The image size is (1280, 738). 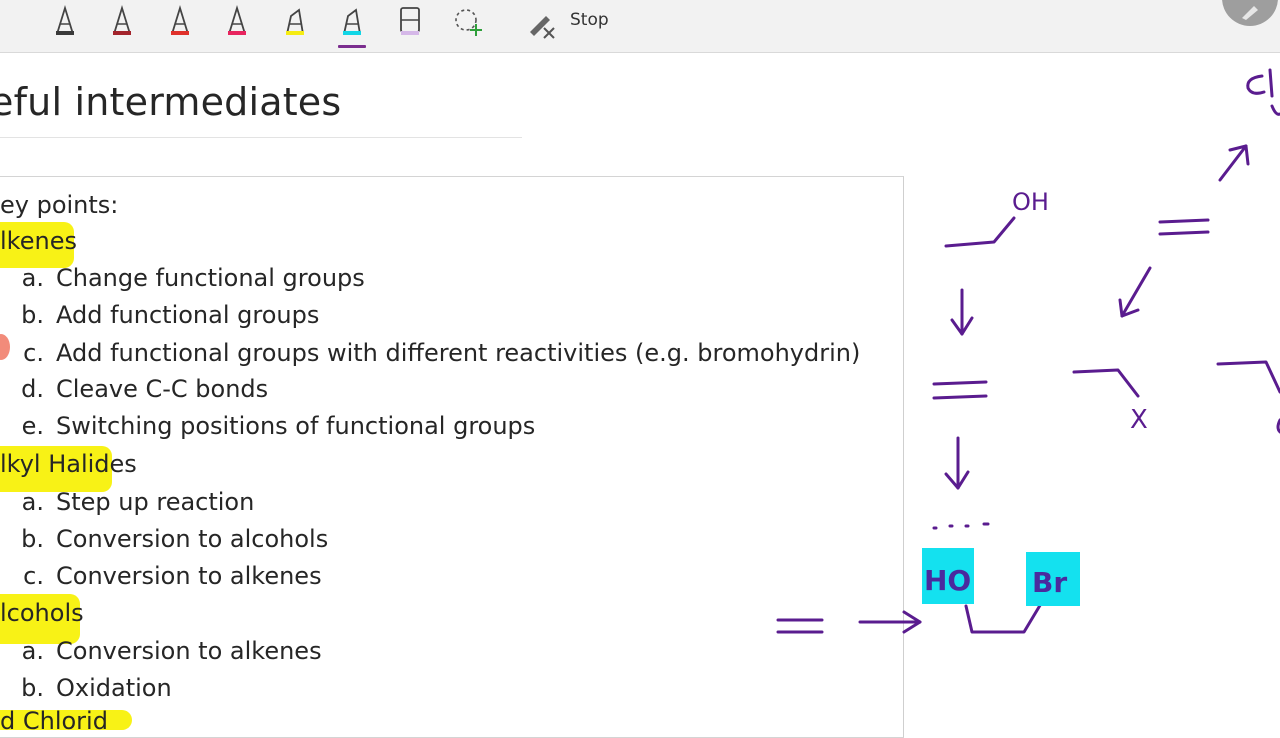 What do you see at coordinates (1139, 420) in the screenshot?
I see `ink-label-x: X` at bounding box center [1139, 420].